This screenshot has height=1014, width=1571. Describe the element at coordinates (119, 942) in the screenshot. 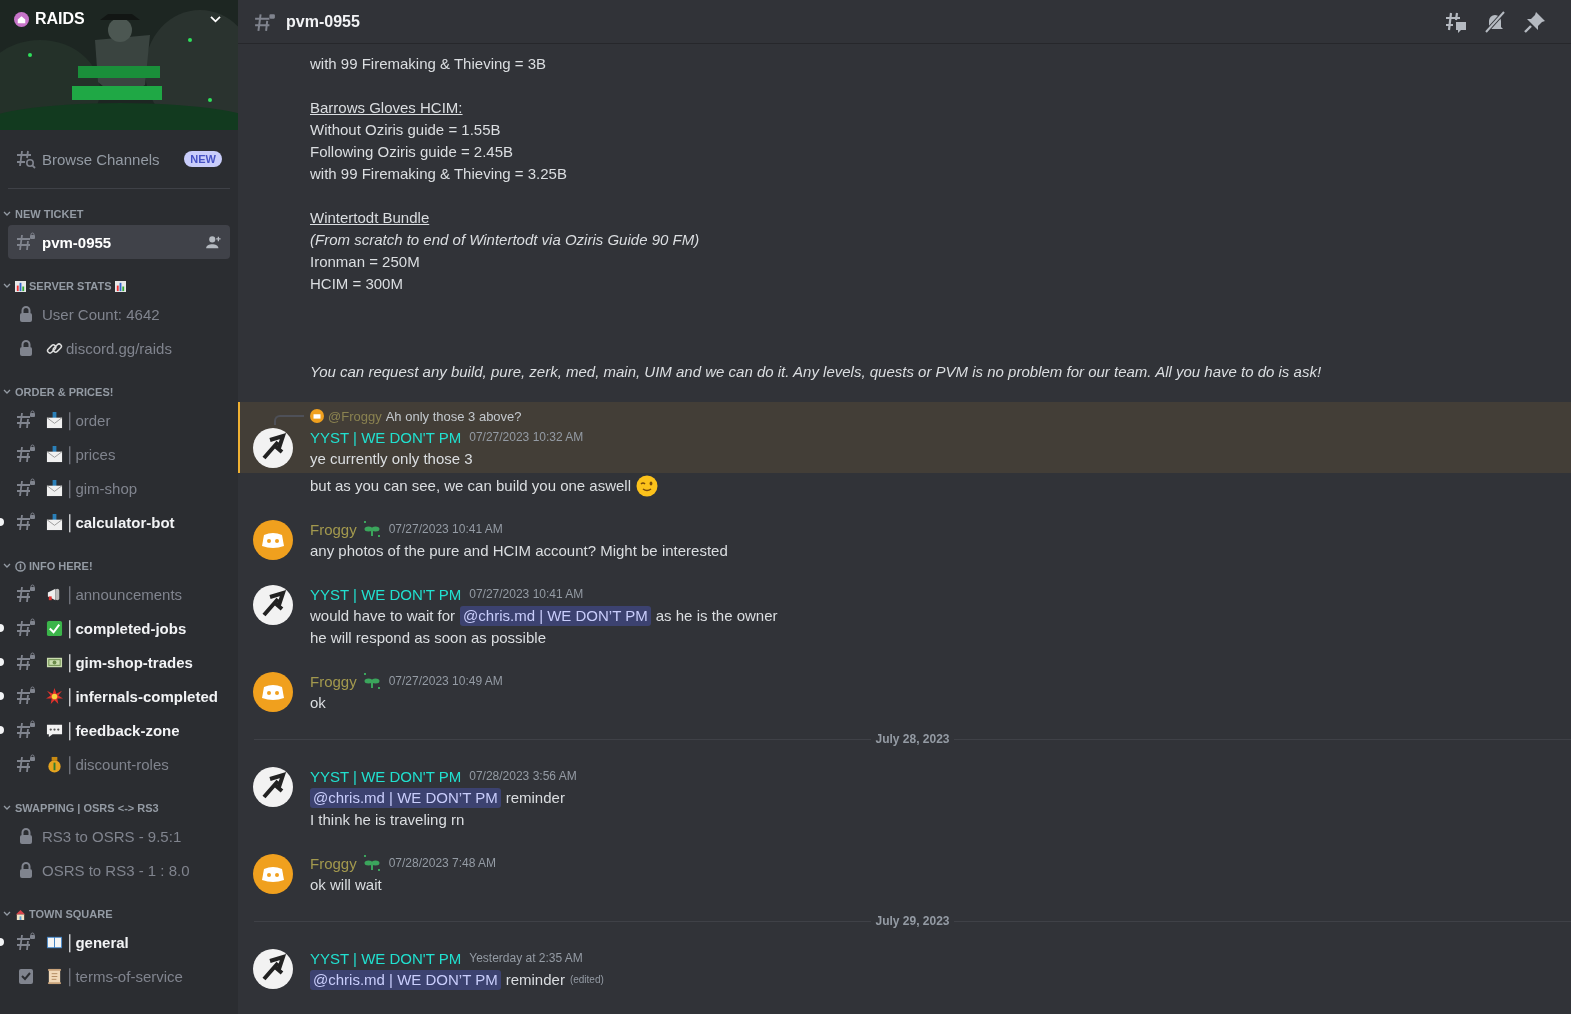

I see `channel-item: │general` at that location.